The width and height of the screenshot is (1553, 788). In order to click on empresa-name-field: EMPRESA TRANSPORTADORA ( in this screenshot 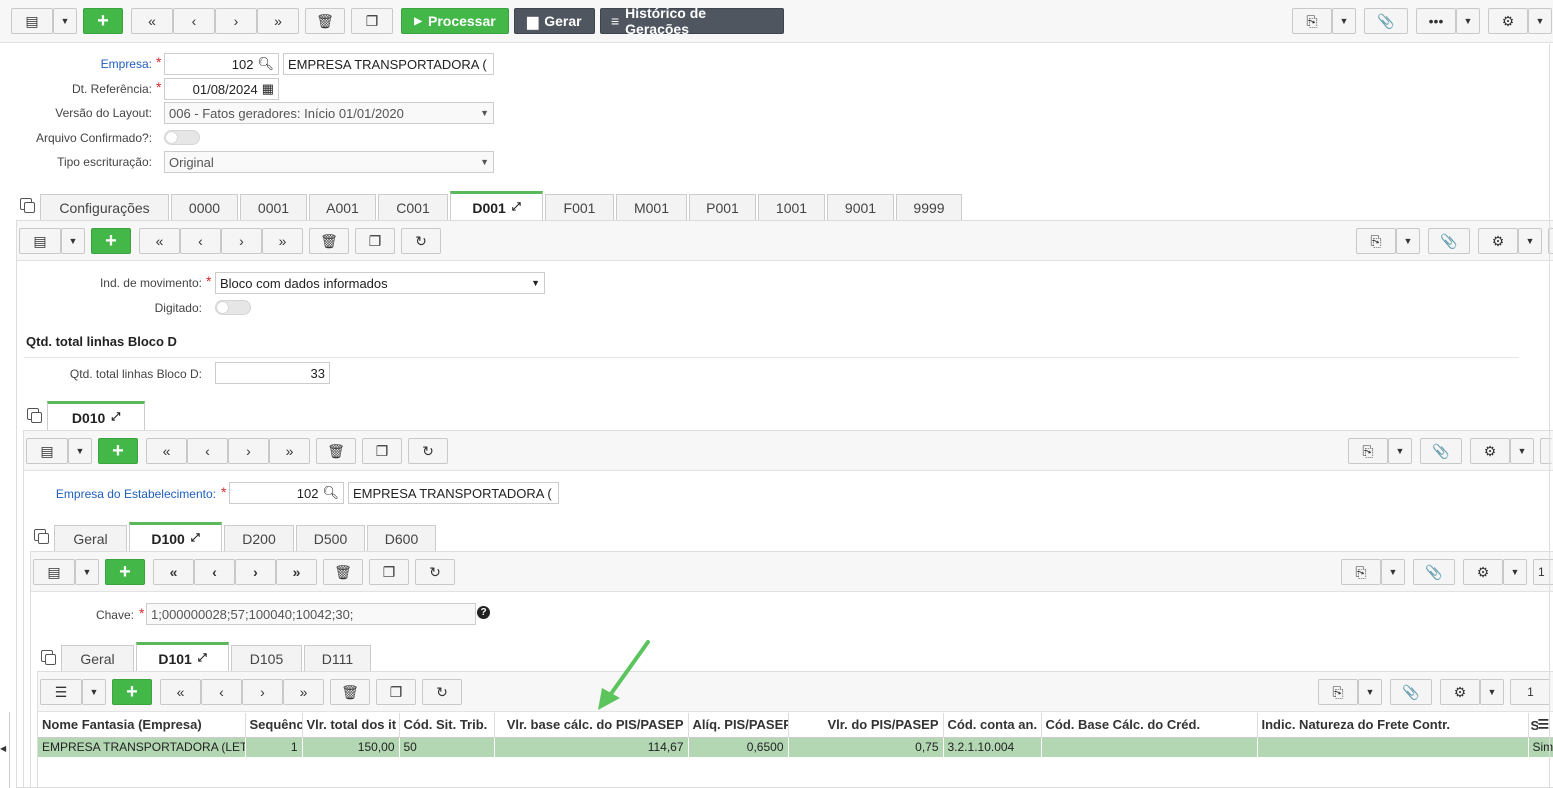, I will do `click(388, 64)`.